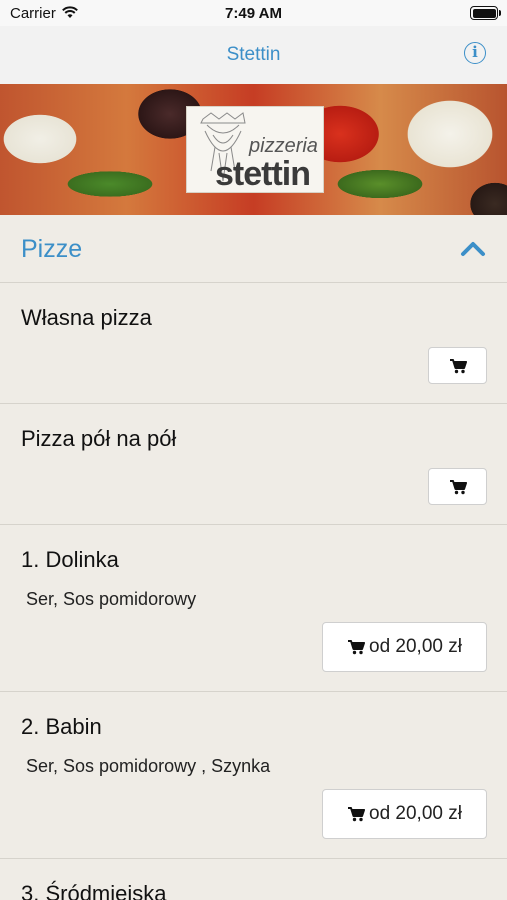 The width and height of the screenshot is (507, 900). What do you see at coordinates (475, 53) in the screenshot?
I see `info-icon: i` at bounding box center [475, 53].